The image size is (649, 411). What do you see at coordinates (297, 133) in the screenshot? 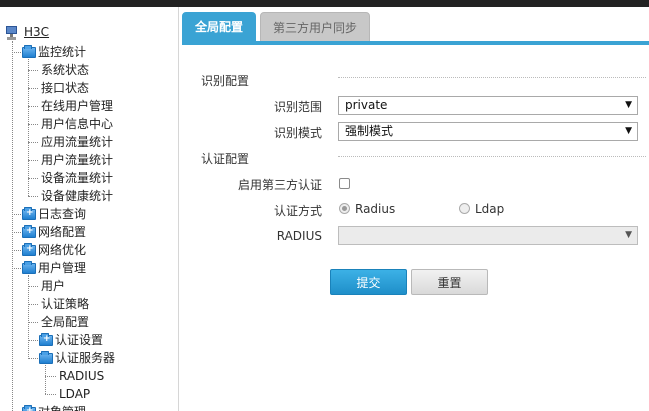
I see `identify-mode-label: 识别模式` at bounding box center [297, 133].